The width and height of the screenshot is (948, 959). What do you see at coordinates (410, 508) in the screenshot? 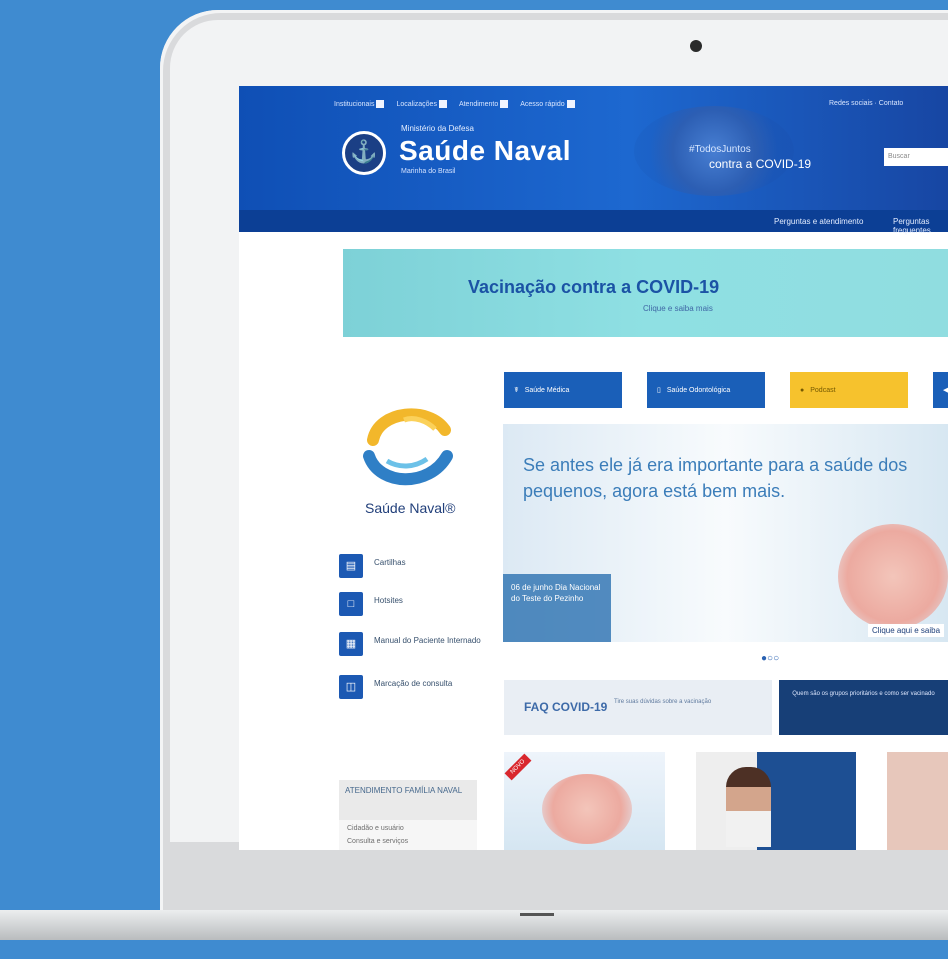
I see `brand-name: Saúde Naval®` at bounding box center [410, 508].